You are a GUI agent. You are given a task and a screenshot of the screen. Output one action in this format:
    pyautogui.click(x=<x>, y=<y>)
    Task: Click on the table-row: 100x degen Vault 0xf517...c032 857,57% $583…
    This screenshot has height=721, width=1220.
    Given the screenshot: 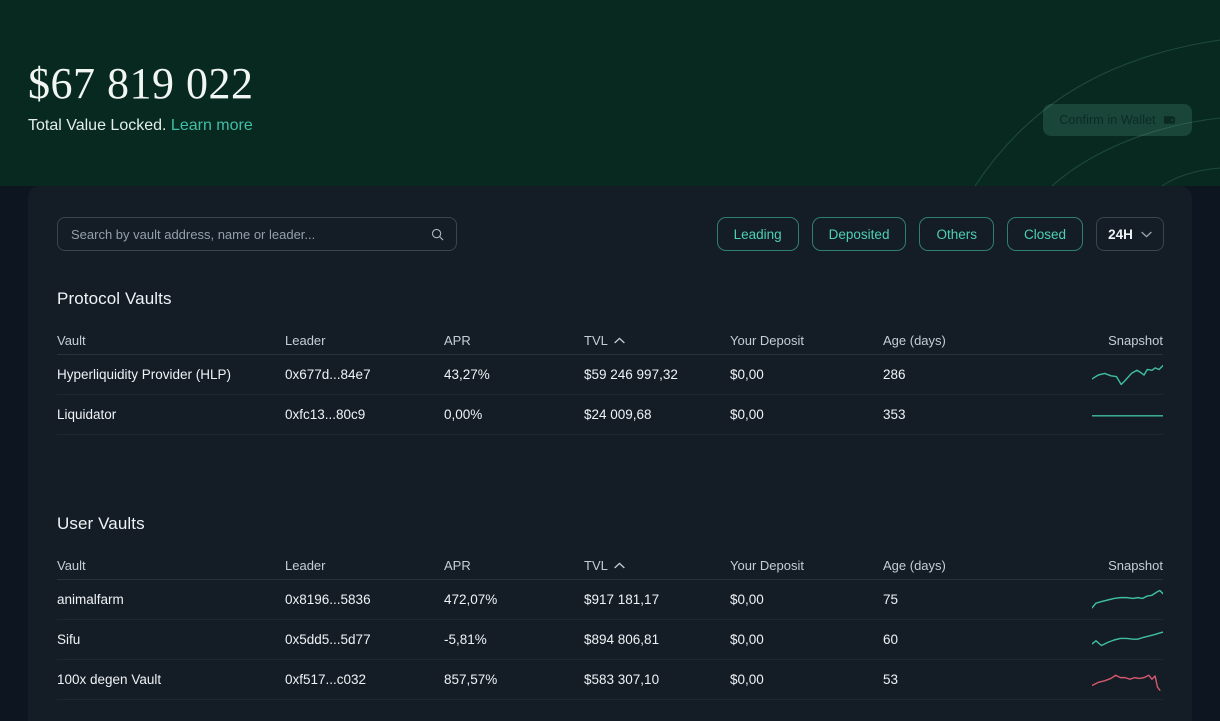 What is the action you would take?
    pyautogui.click(x=610, y=680)
    